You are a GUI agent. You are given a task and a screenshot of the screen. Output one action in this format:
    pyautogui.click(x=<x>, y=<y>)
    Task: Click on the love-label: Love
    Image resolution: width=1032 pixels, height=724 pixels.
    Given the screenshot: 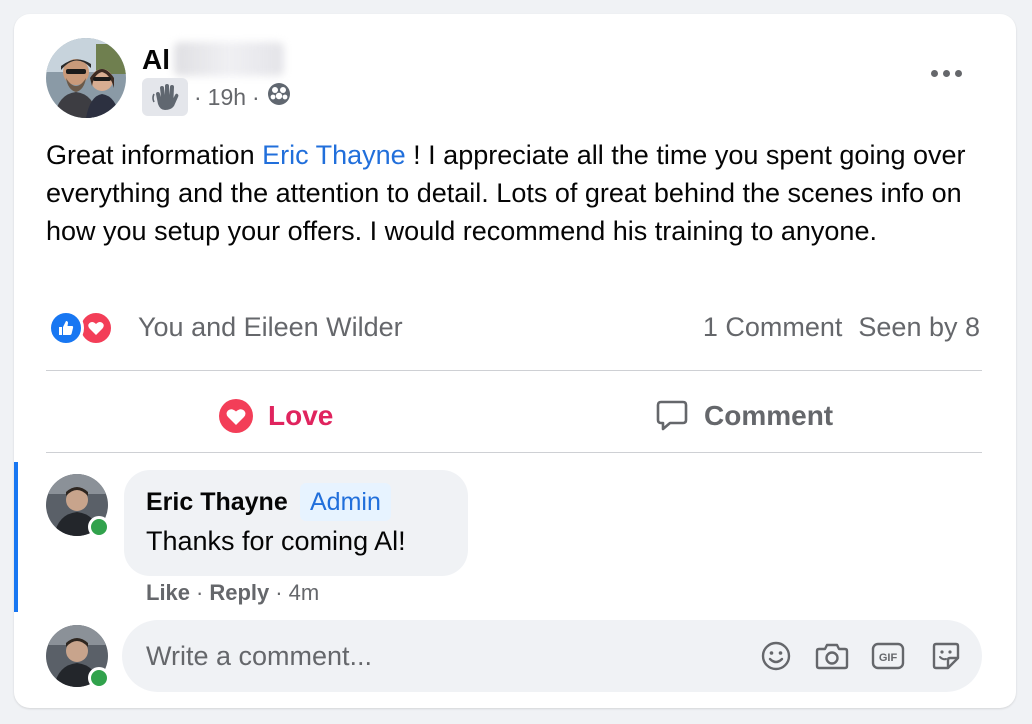 What is the action you would take?
    pyautogui.click(x=301, y=415)
    